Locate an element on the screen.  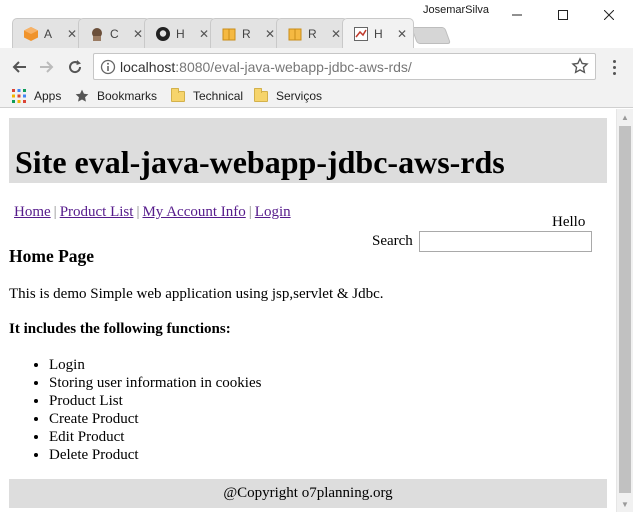
tab-title: A is located at coordinates (48, 33).